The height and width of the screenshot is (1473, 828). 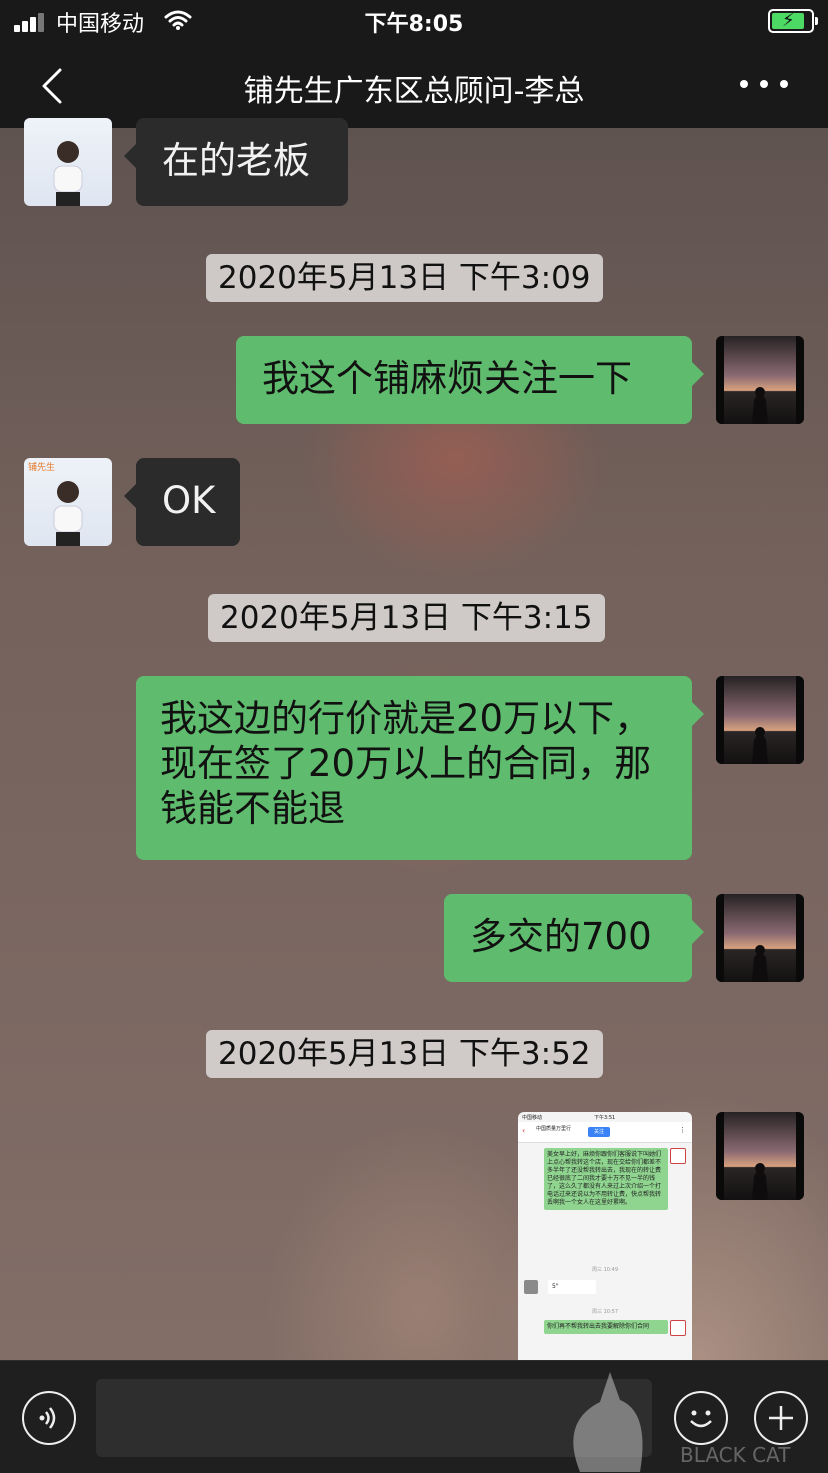 I want to click on agent-avatar: 铺先生, so click(x=68, y=502).